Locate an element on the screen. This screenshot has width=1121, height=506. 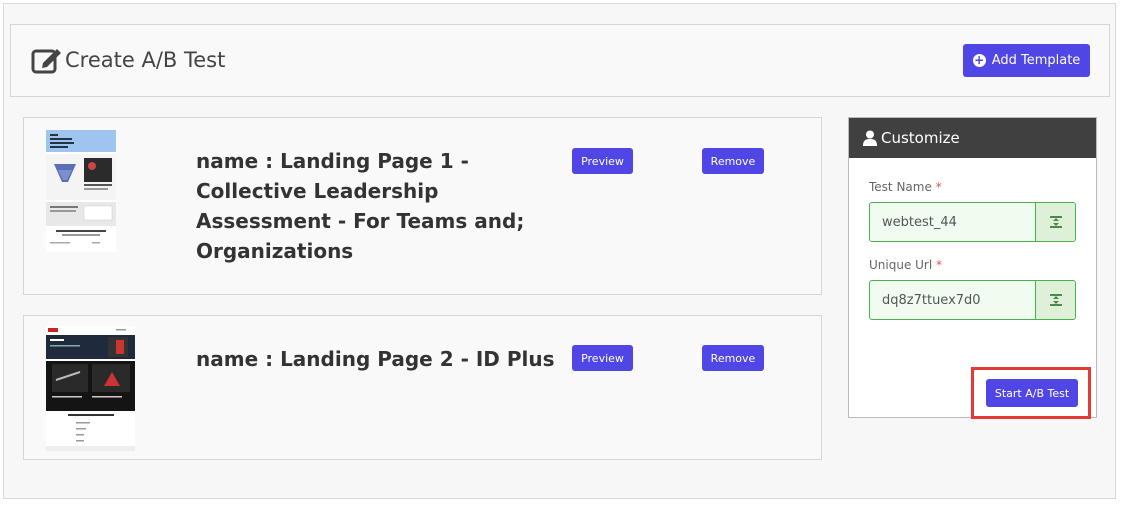
customize-header: Customize is located at coordinates (972, 138).